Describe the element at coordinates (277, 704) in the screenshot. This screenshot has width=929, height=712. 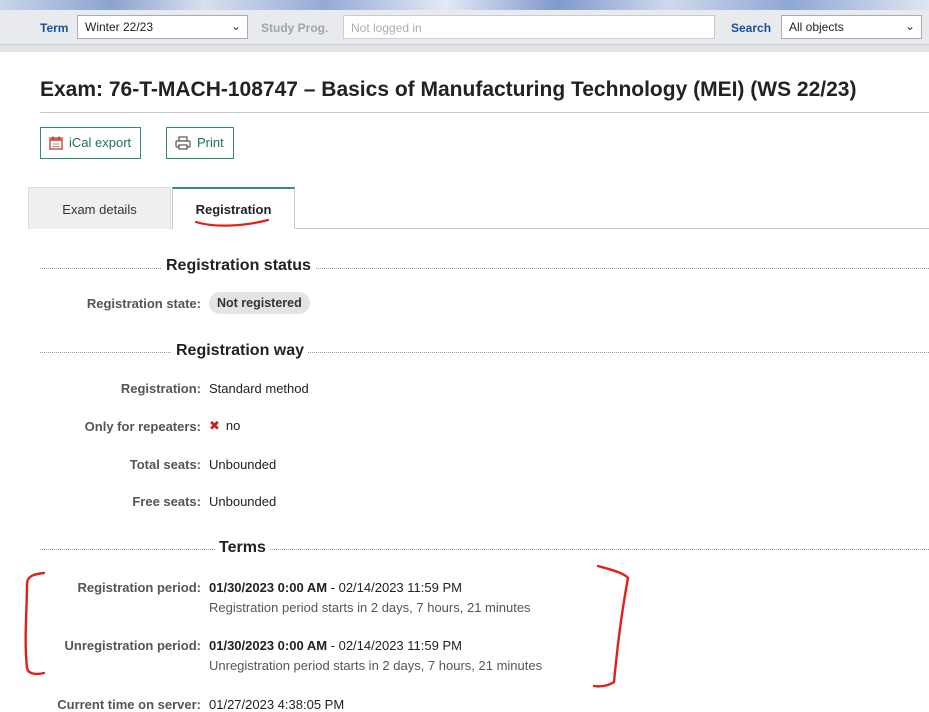
I see `server-time-value: 01/27/2023 4:38:05 PM` at that location.